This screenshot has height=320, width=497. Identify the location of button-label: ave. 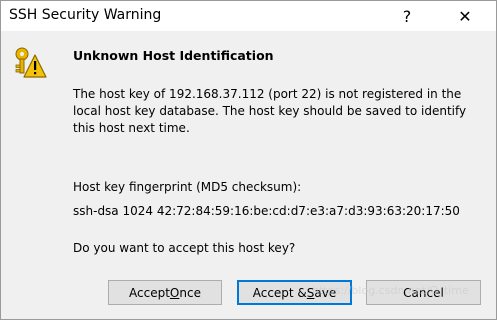
(325, 292).